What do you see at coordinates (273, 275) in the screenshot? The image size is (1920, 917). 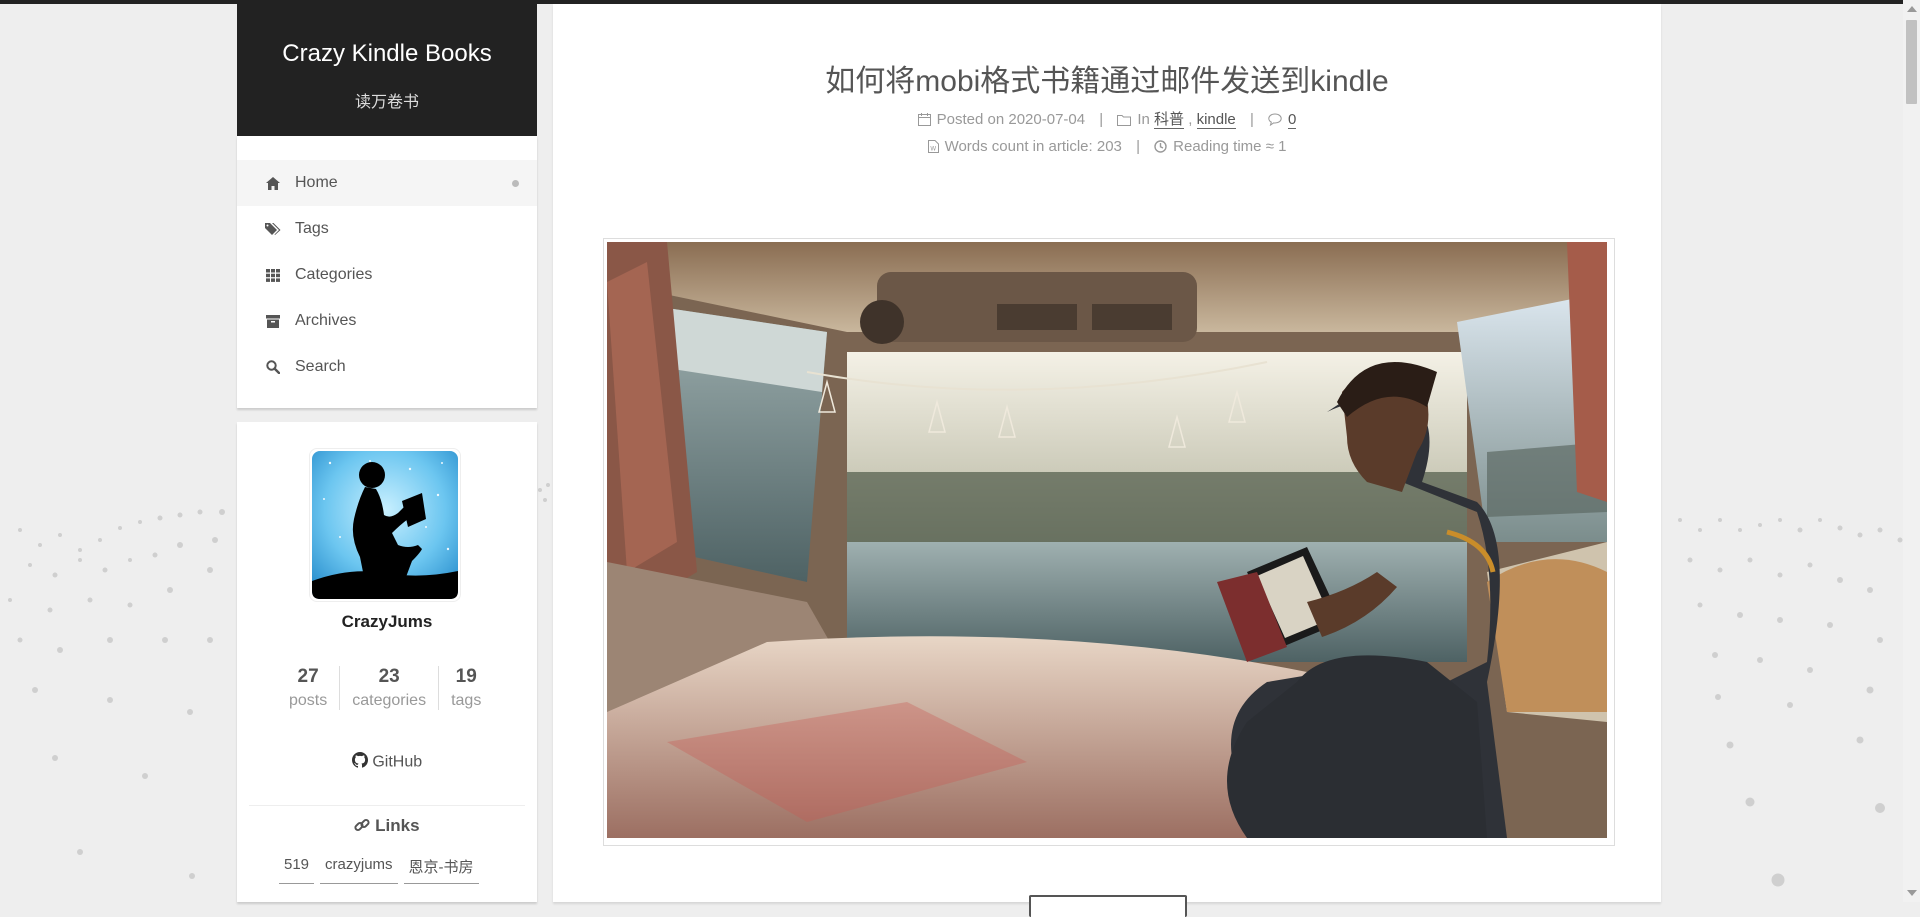 I see `grid-icon` at bounding box center [273, 275].